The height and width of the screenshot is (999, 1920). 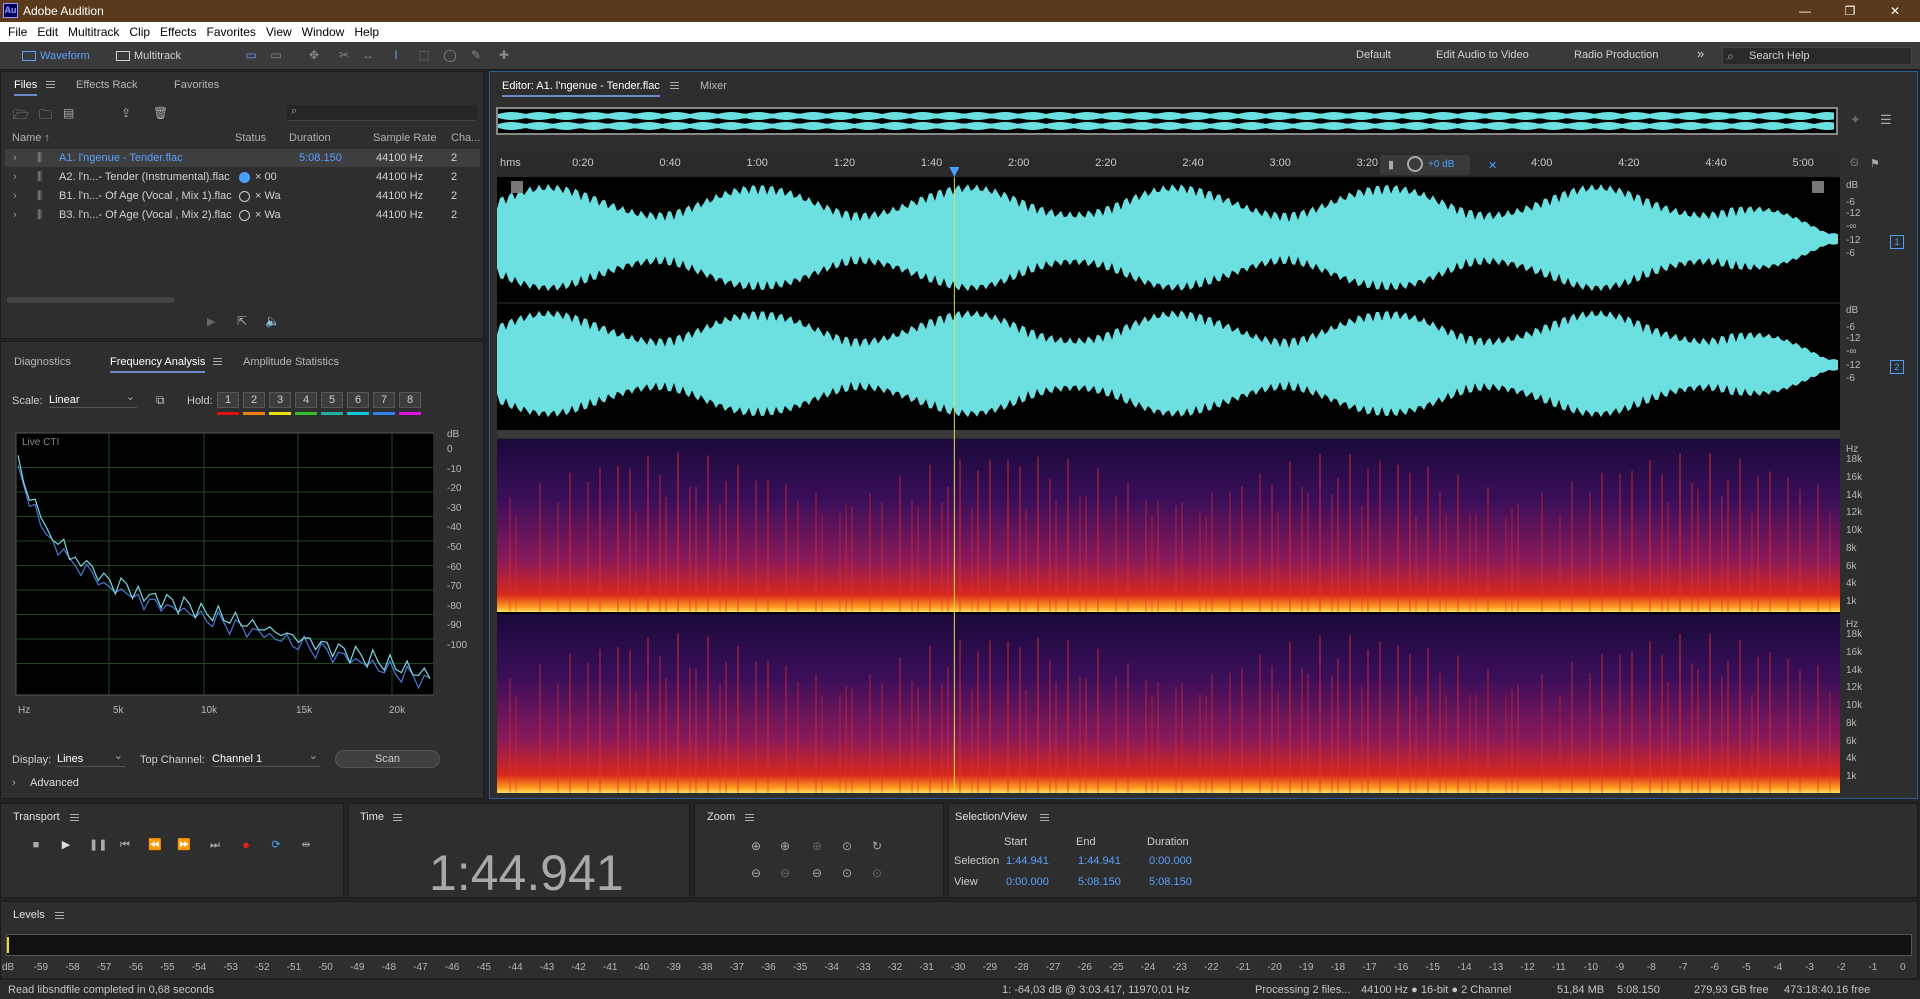 I want to click on menu-multitrack: Multitrack, so click(x=93, y=32).